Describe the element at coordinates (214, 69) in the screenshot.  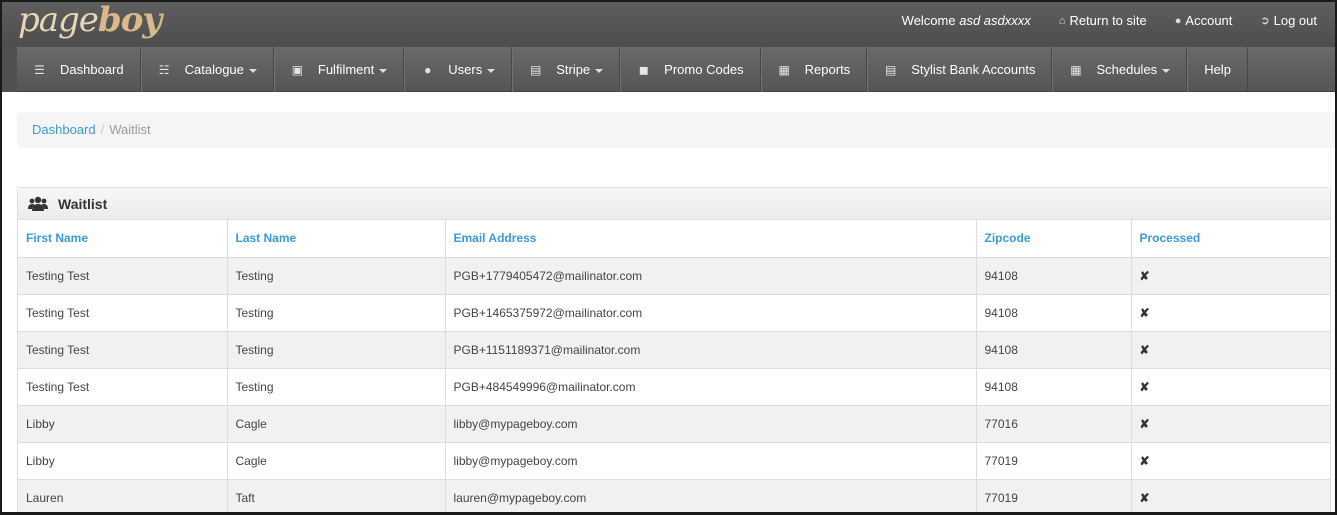
I see `nav-label: Catalogue` at that location.